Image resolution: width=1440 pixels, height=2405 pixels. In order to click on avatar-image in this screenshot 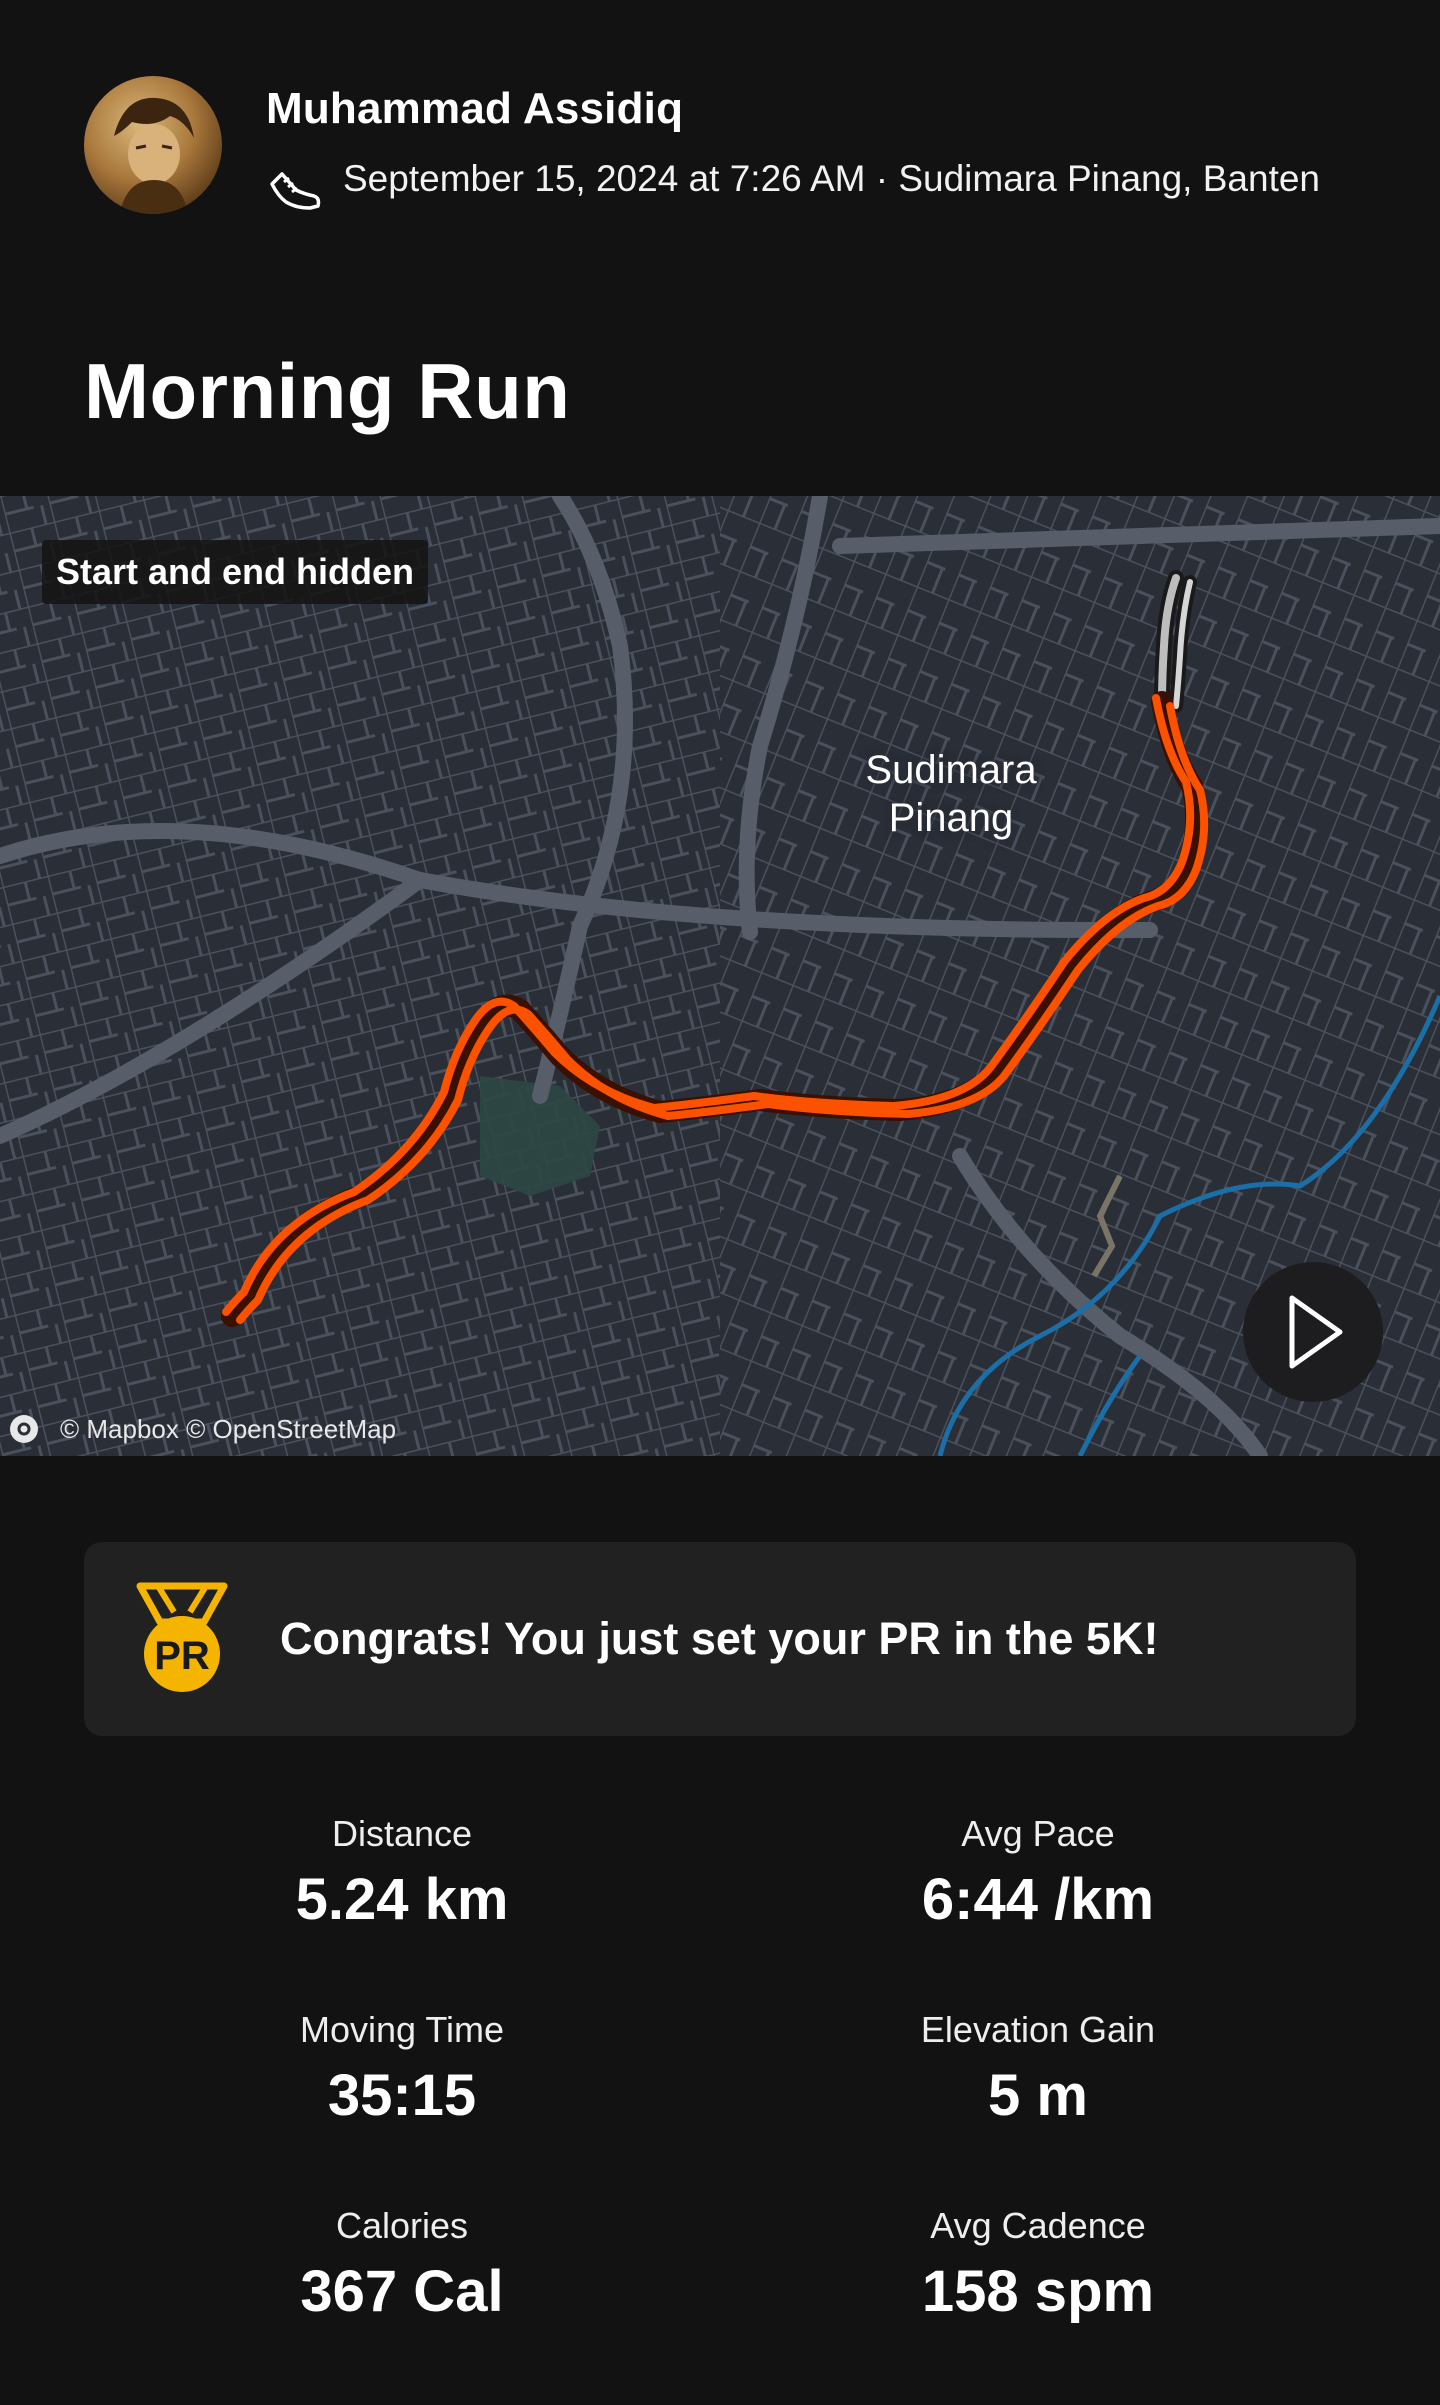, I will do `click(154, 155)`.